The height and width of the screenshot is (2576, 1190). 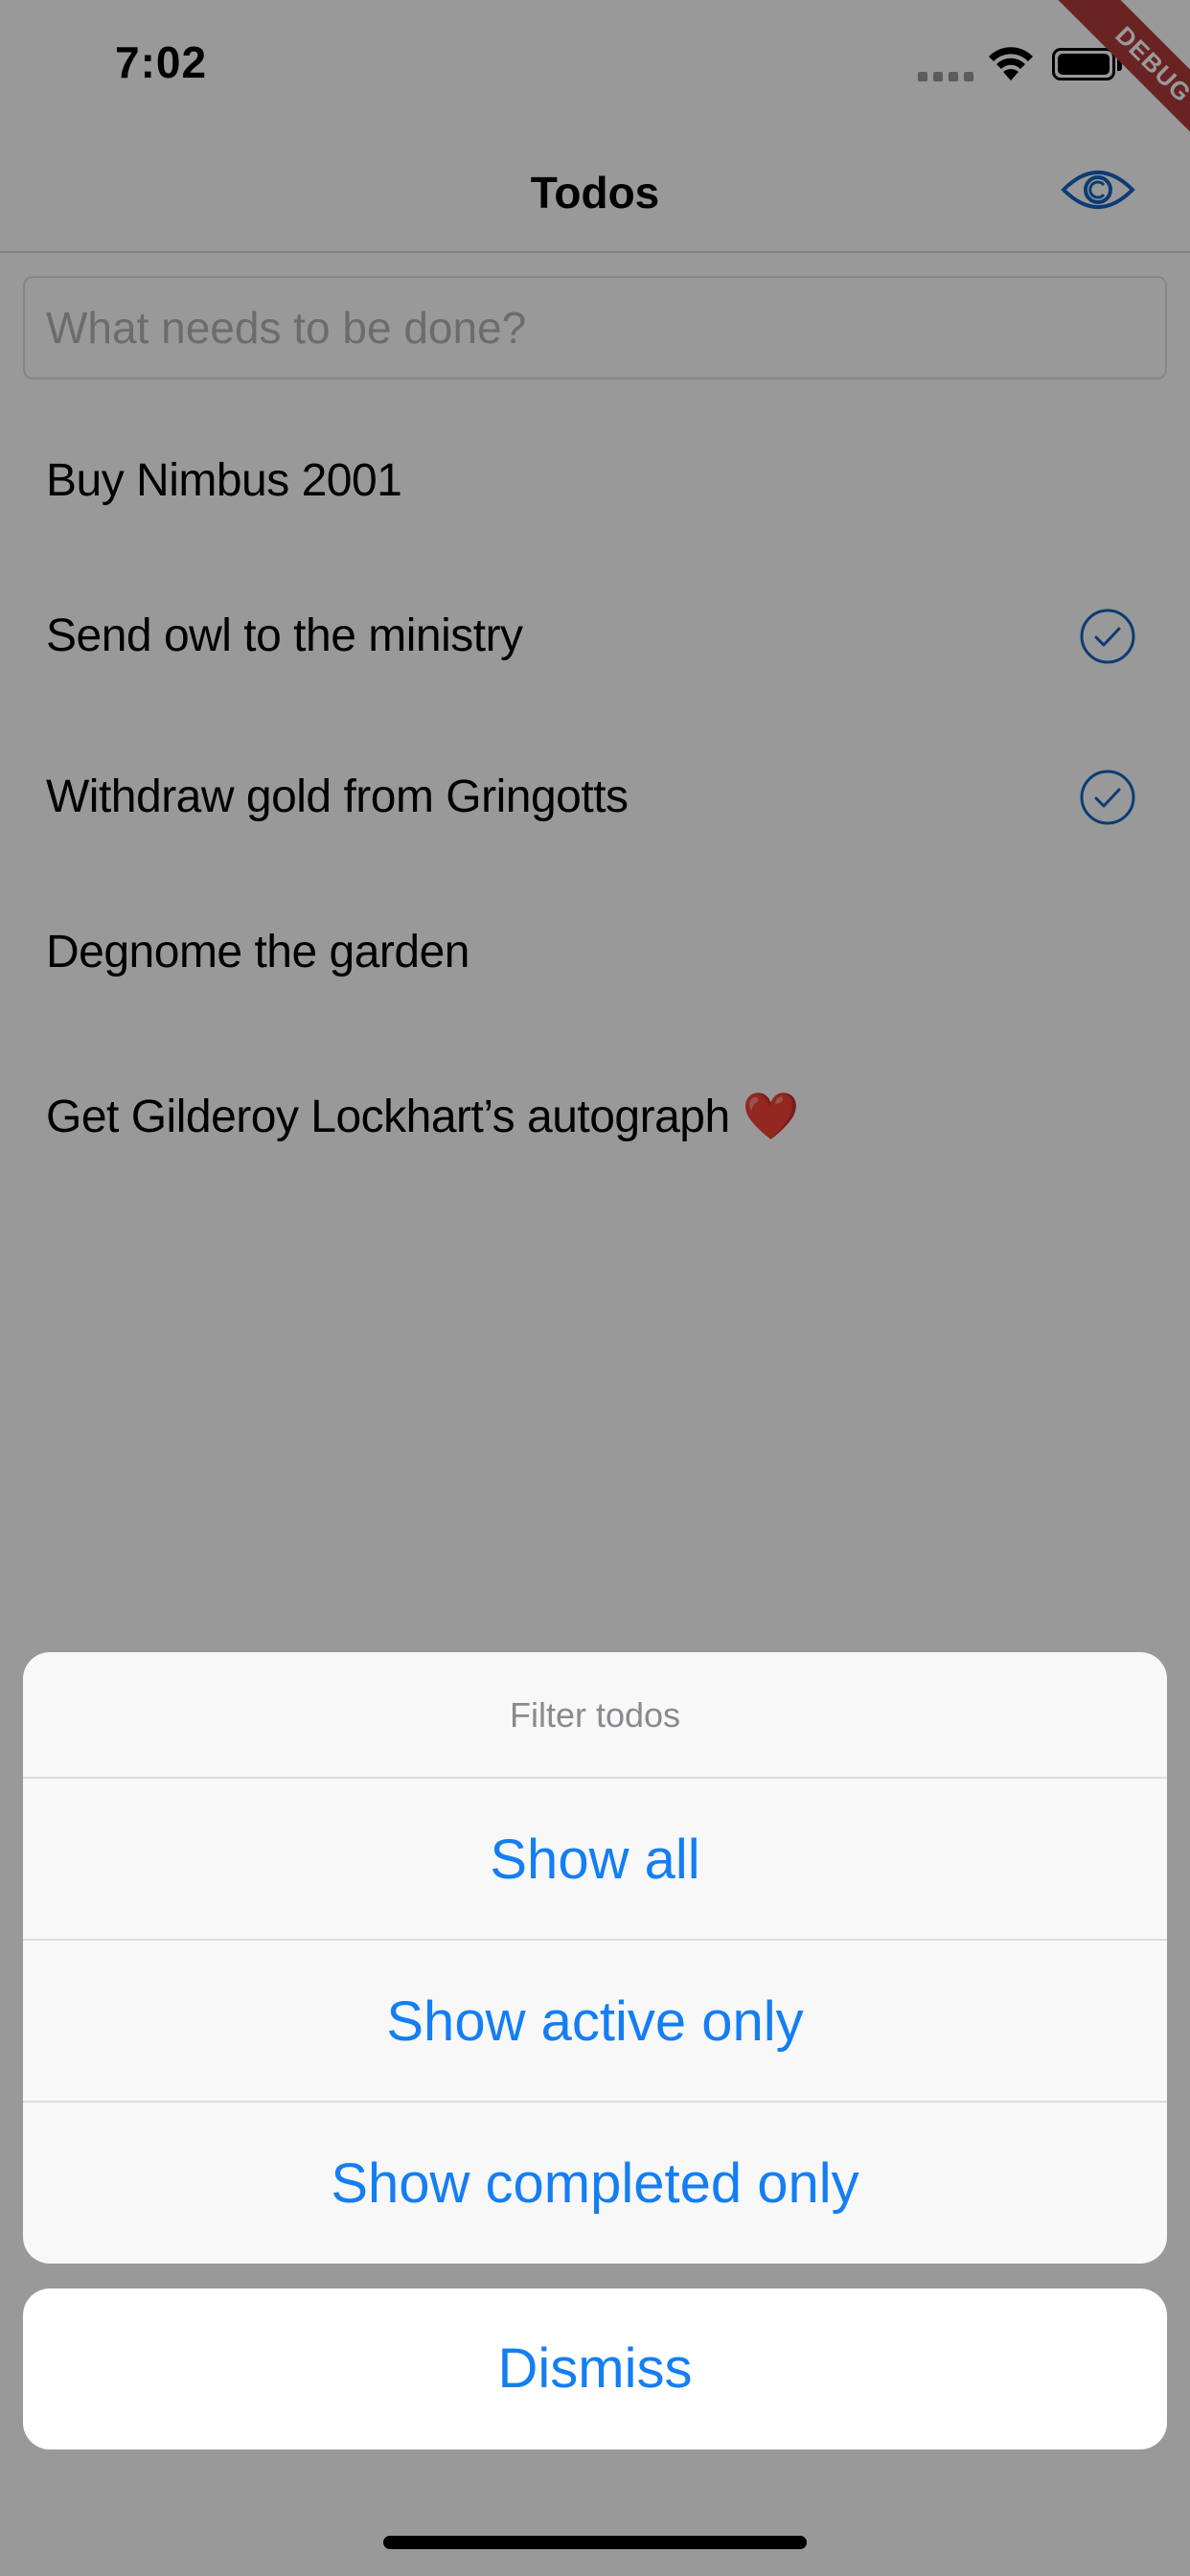 I want to click on show-active-only-button: Show active only, so click(x=595, y=2022).